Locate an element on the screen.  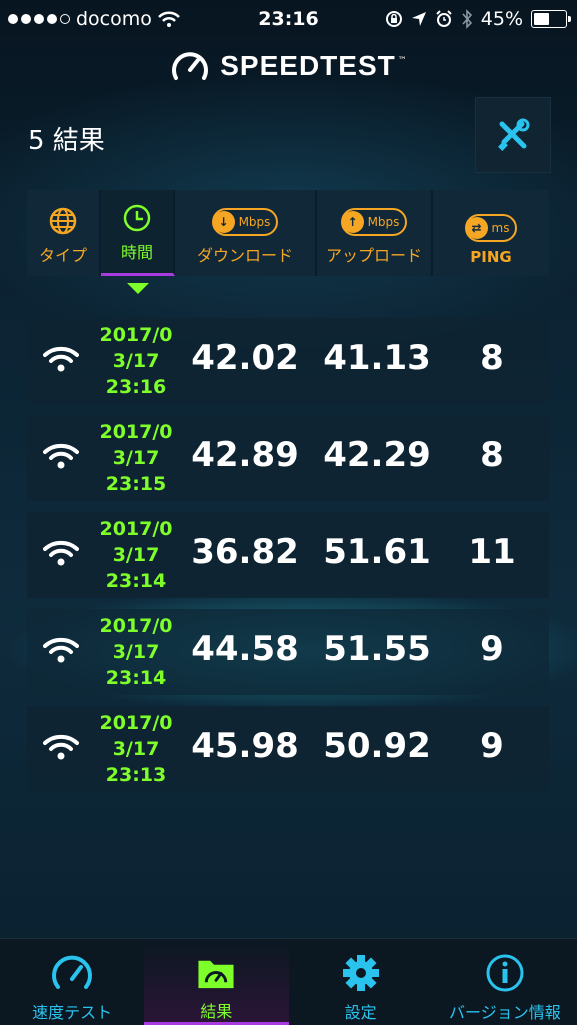
rotation-lock-icon is located at coordinates (393, 19).